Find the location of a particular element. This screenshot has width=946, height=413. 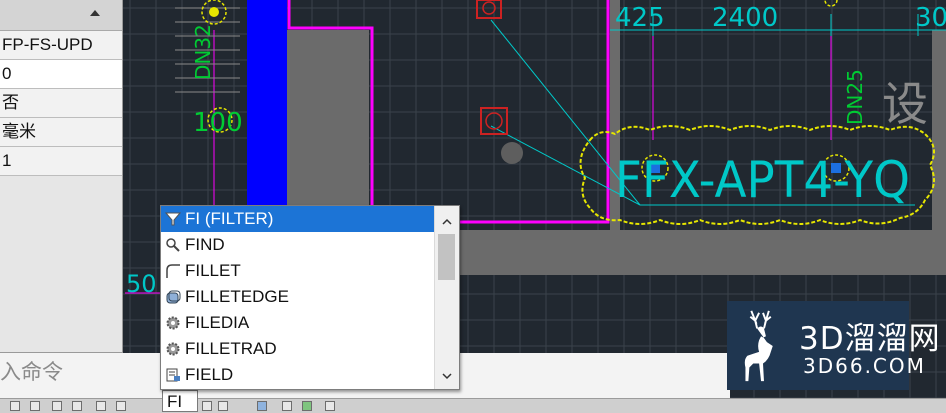

autocomplete-label: FIELD is located at coordinates (209, 374).